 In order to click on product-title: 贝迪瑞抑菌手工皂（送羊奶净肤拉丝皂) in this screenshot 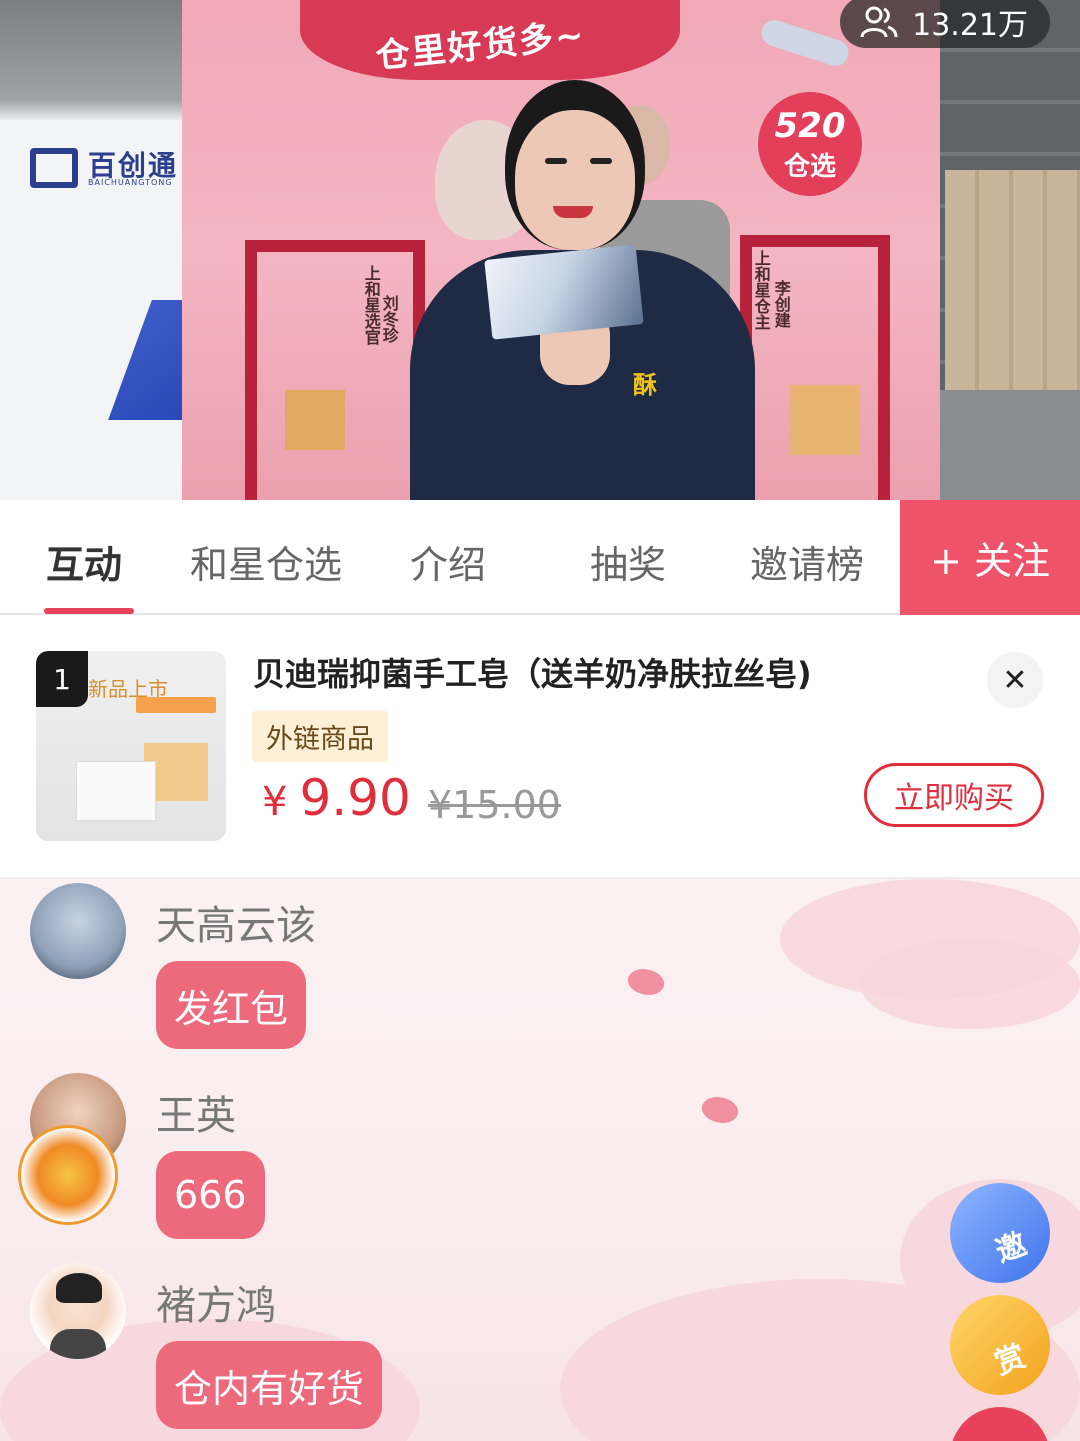, I will do `click(532, 672)`.